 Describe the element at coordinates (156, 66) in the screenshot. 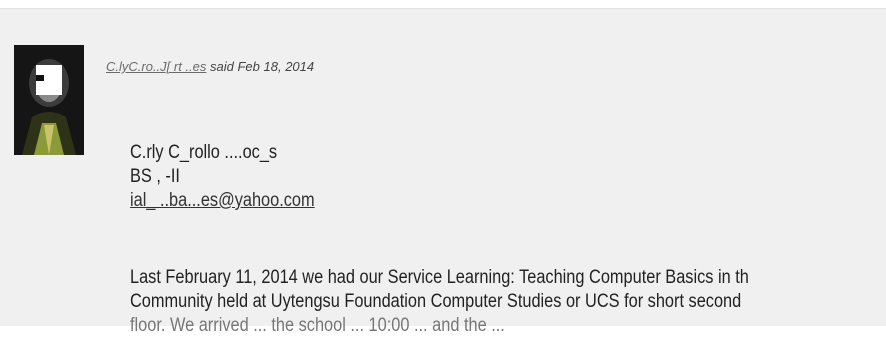

I see `author-link: C.lyC.ro..J[ rt ..es` at that location.